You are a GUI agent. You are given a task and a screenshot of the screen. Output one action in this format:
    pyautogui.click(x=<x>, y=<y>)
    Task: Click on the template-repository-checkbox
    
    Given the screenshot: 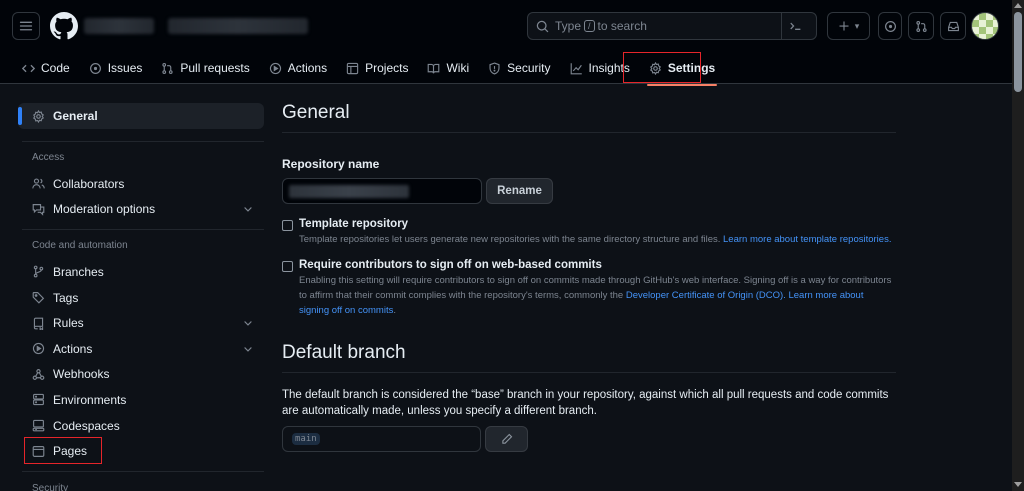 What is the action you would take?
    pyautogui.click(x=287, y=225)
    